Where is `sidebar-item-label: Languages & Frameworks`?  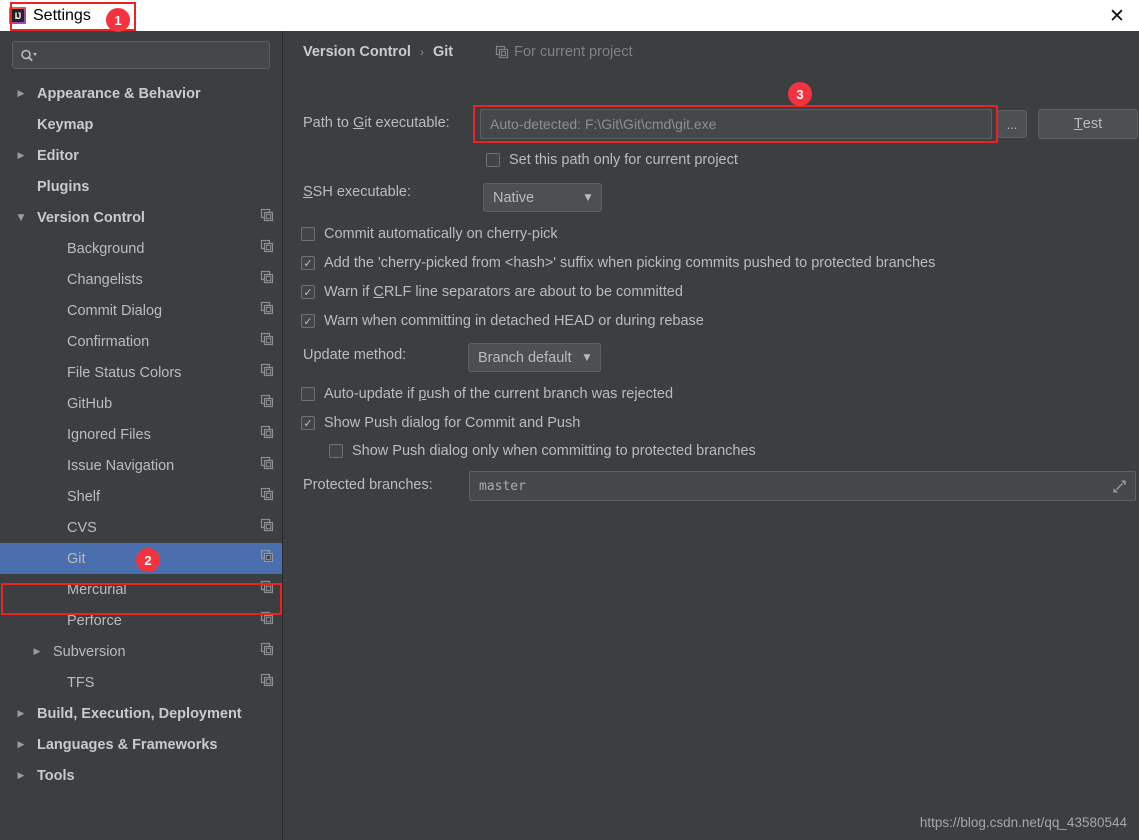
sidebar-item-label: Languages & Frameworks is located at coordinates (127, 744).